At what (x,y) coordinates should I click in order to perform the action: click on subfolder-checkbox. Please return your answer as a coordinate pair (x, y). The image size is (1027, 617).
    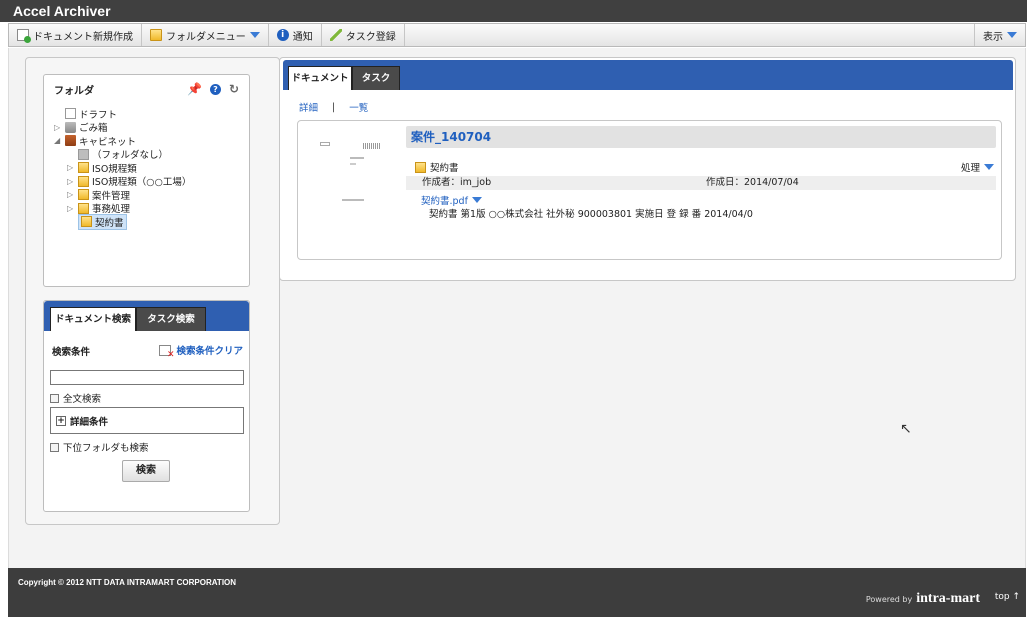
    Looking at the image, I should click on (54, 447).